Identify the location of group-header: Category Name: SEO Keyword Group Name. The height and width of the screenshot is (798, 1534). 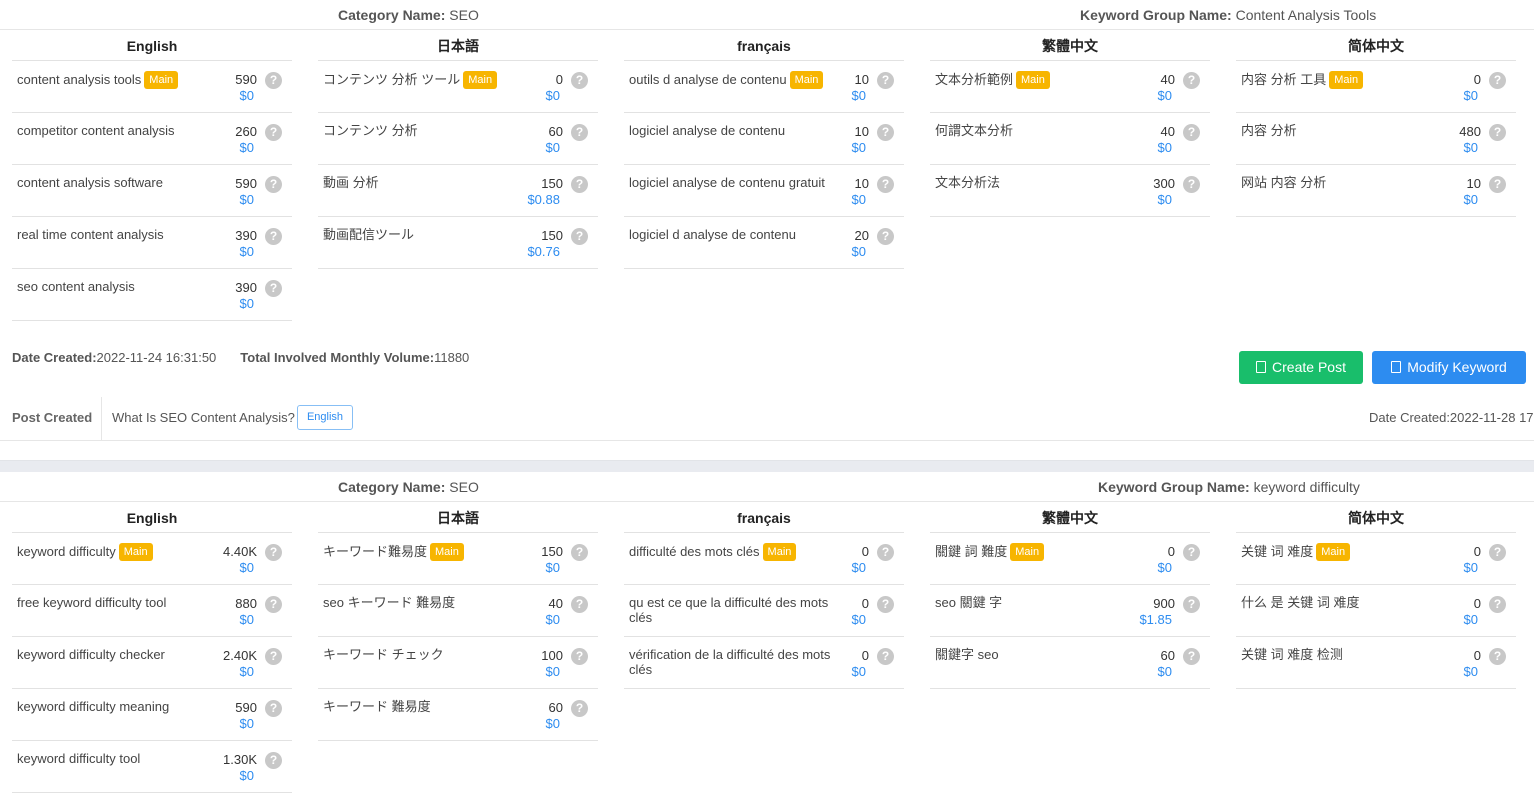
(767, 15).